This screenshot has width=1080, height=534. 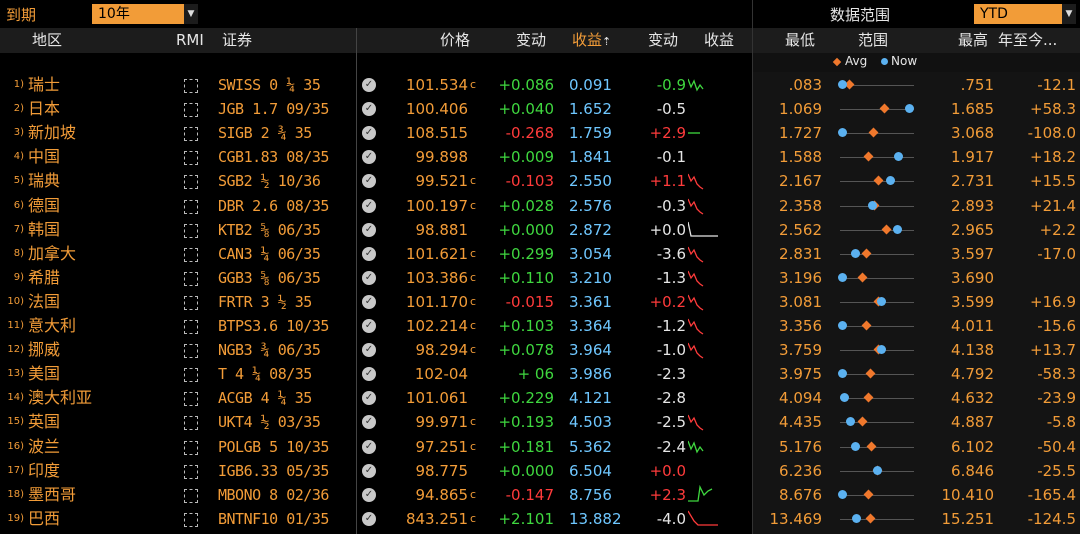 I want to click on region-name: 波兰, so click(x=44, y=447).